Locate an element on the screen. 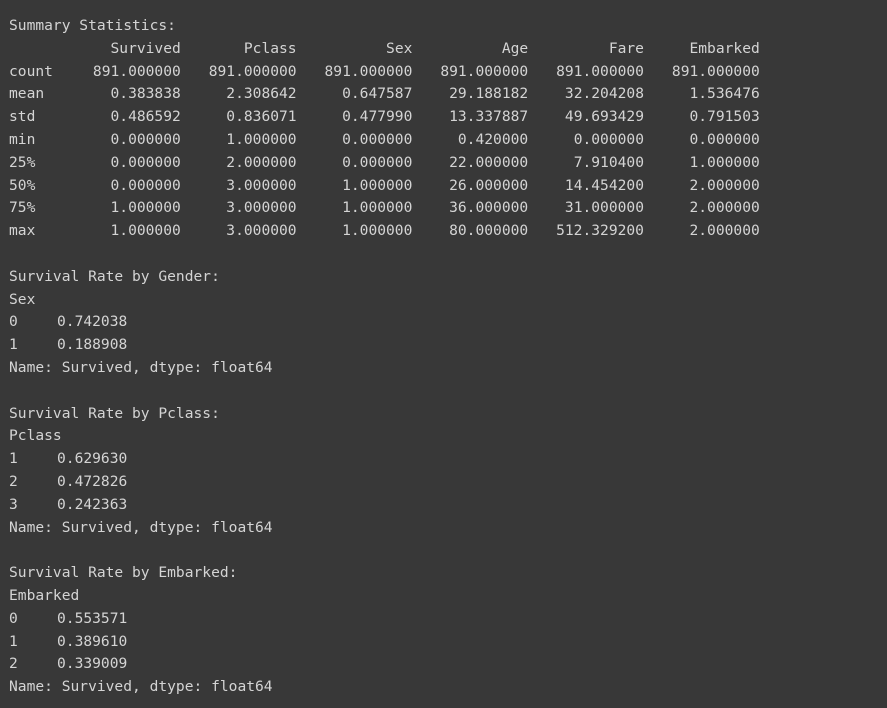 This screenshot has width=887, height=708. pclass-title: Survival Rate by Pclass: is located at coordinates (114, 413).